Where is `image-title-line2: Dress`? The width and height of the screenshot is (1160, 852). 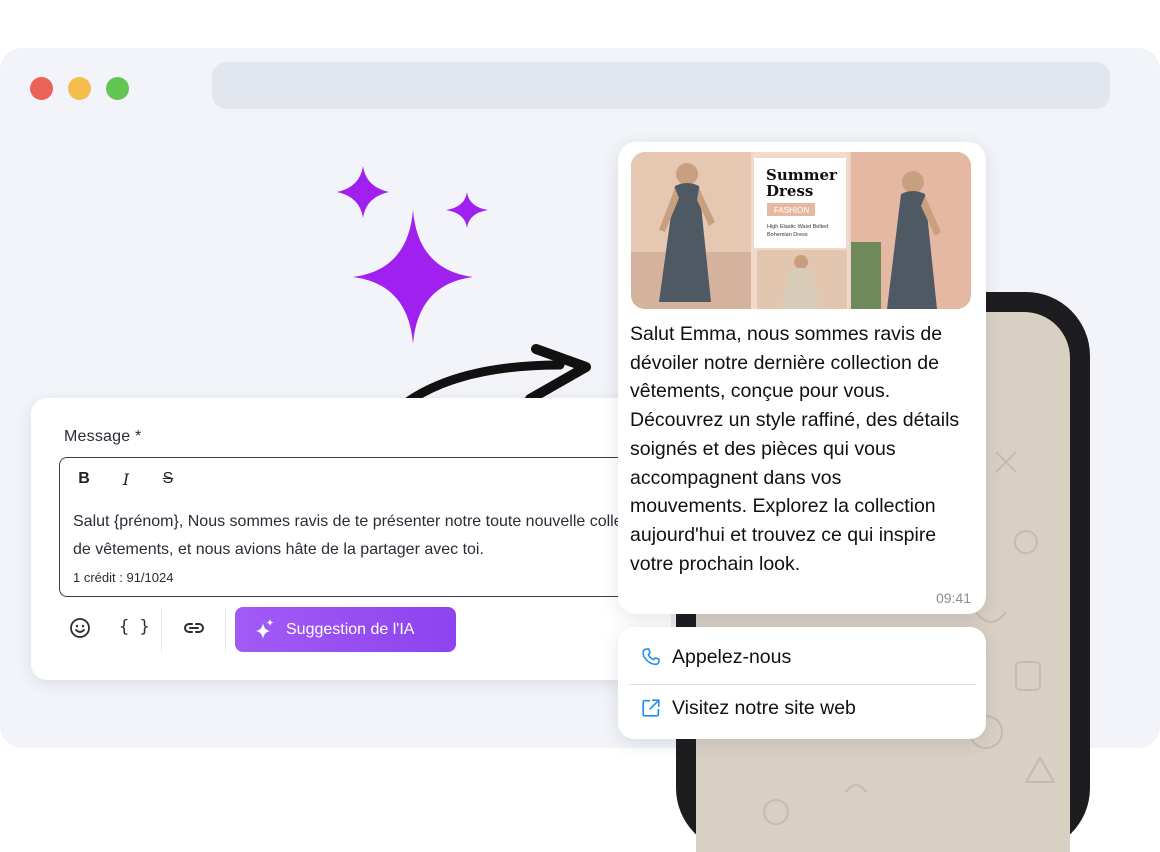
image-title-line2: Dress is located at coordinates (789, 191).